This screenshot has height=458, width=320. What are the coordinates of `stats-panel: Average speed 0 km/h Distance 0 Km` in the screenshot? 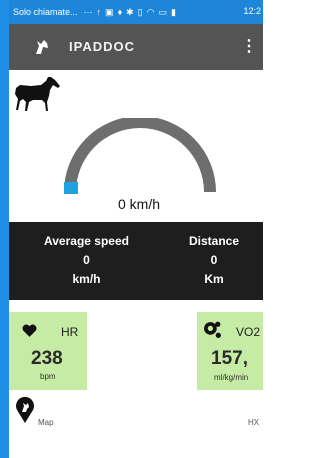 It's located at (136, 261).